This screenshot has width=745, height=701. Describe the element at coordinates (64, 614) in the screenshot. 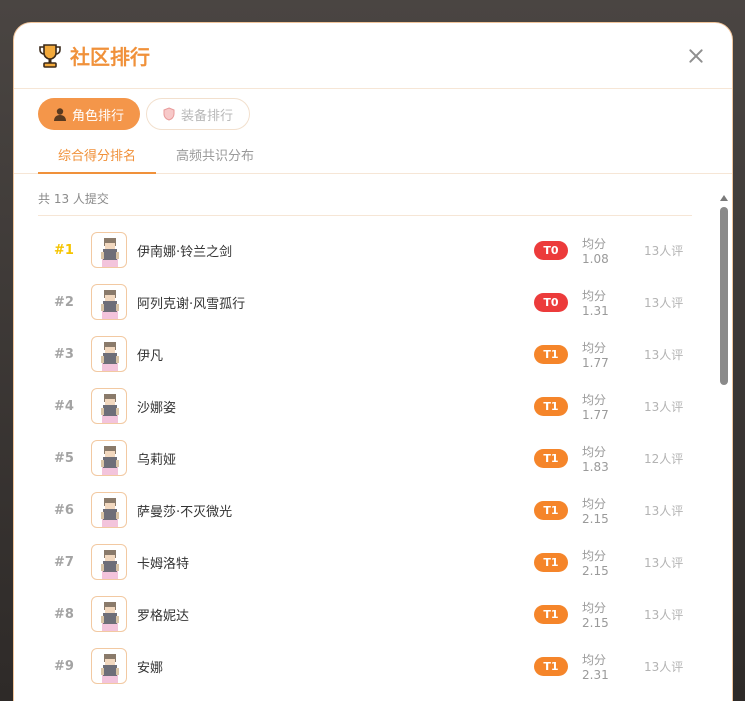

I see `rank-number: #8` at that location.